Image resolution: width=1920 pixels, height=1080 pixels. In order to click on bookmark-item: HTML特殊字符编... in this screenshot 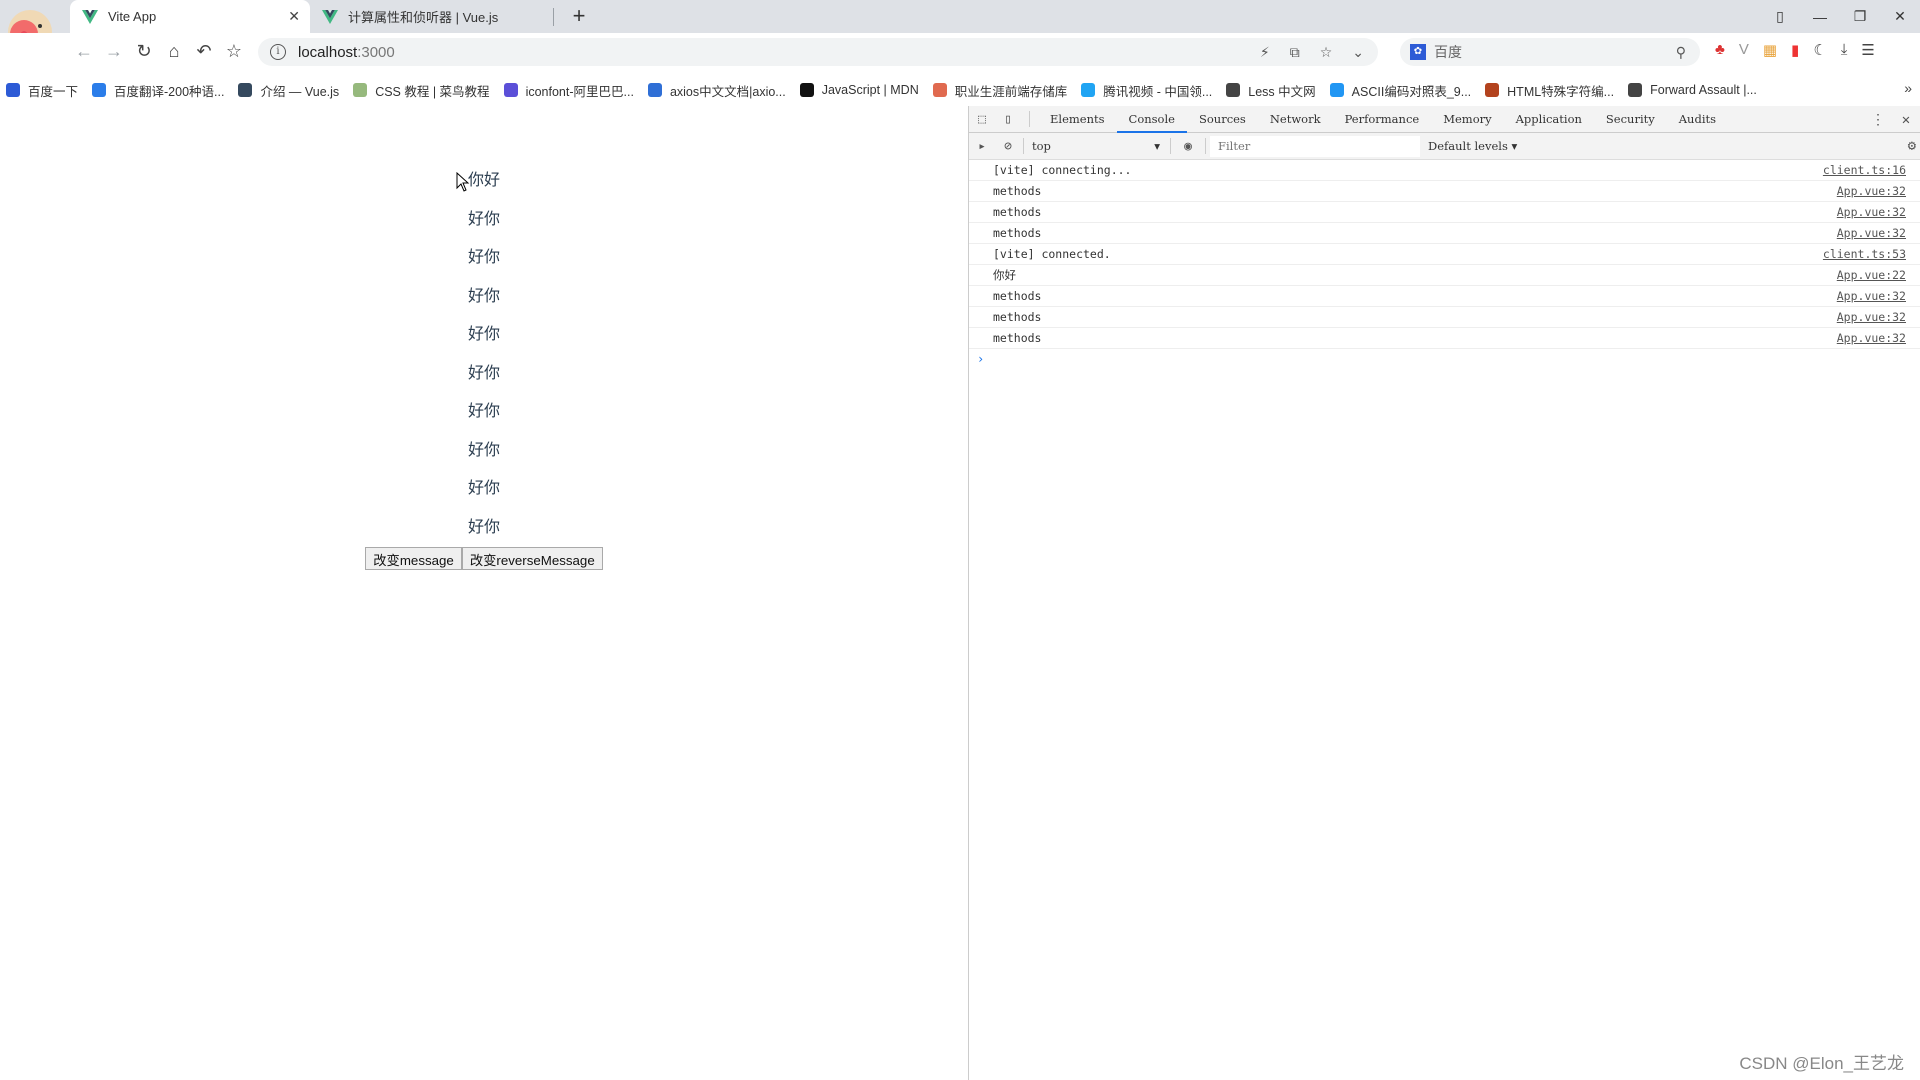, I will do `click(1549, 90)`.